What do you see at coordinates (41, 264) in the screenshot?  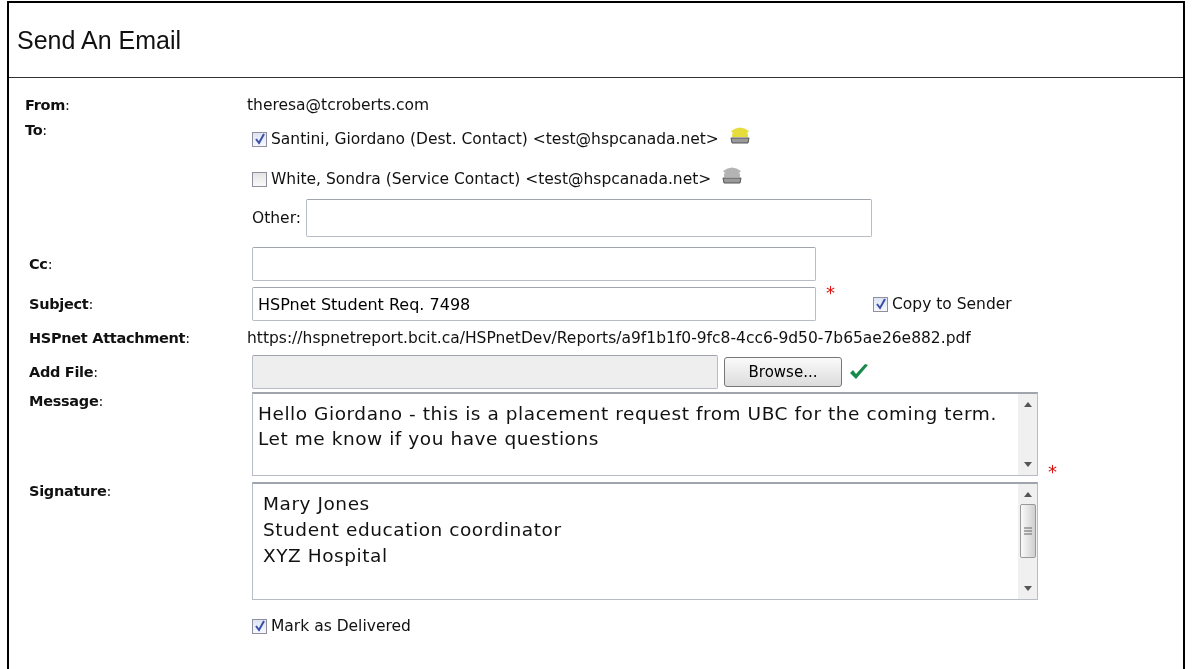 I see `field-label: Cc:` at bounding box center [41, 264].